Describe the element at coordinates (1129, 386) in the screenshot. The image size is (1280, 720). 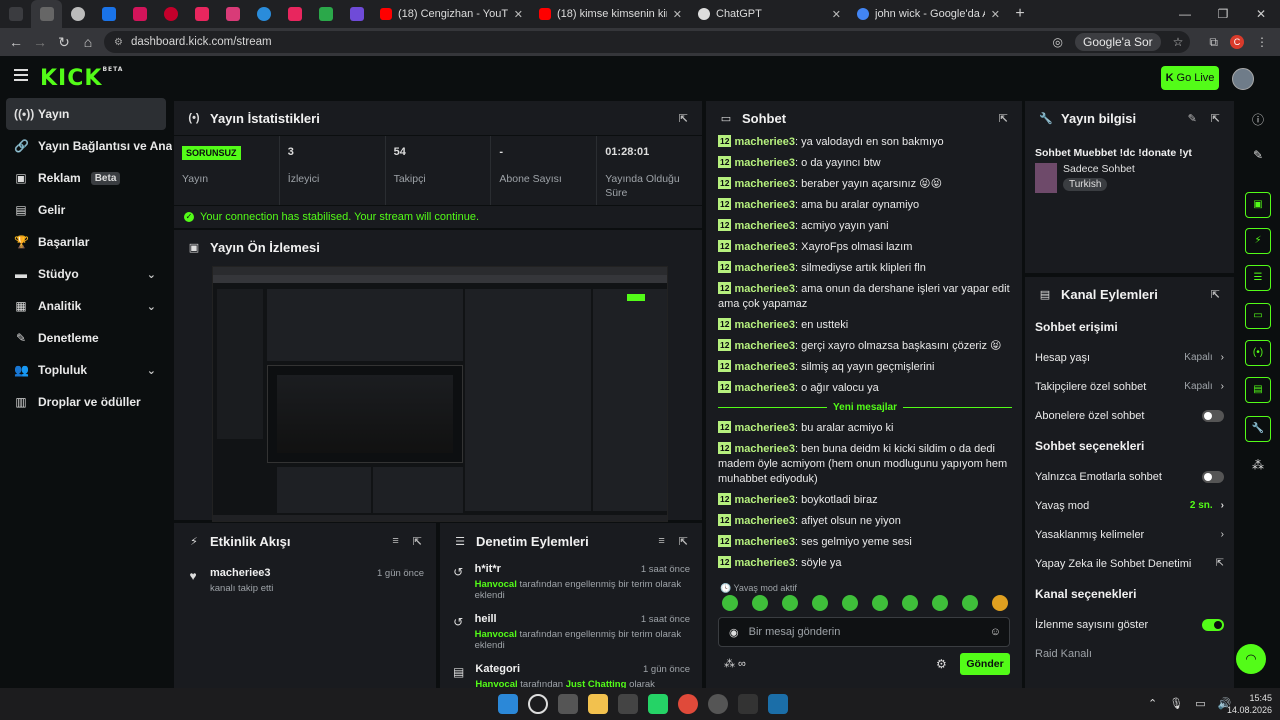
I see `followers-only-row: Takipçilere özel sohbet Kapalı ›` at that location.